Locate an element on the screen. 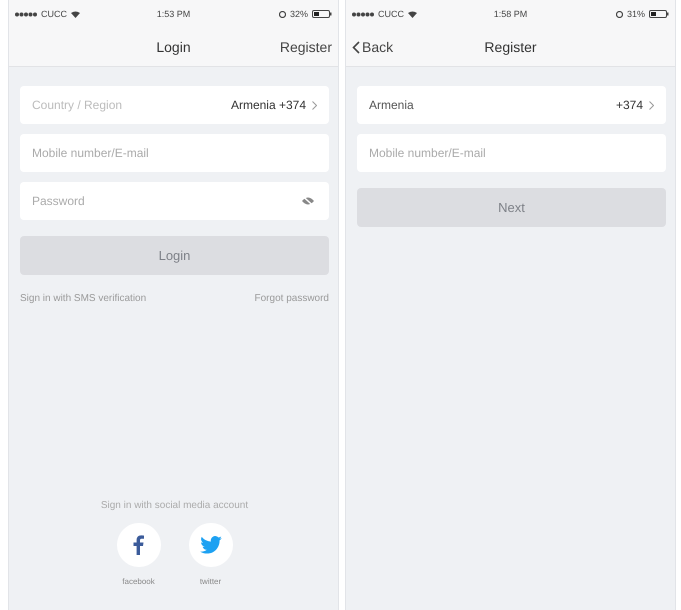 The width and height of the screenshot is (681, 610). status-time: 1:58 PM is located at coordinates (511, 14).